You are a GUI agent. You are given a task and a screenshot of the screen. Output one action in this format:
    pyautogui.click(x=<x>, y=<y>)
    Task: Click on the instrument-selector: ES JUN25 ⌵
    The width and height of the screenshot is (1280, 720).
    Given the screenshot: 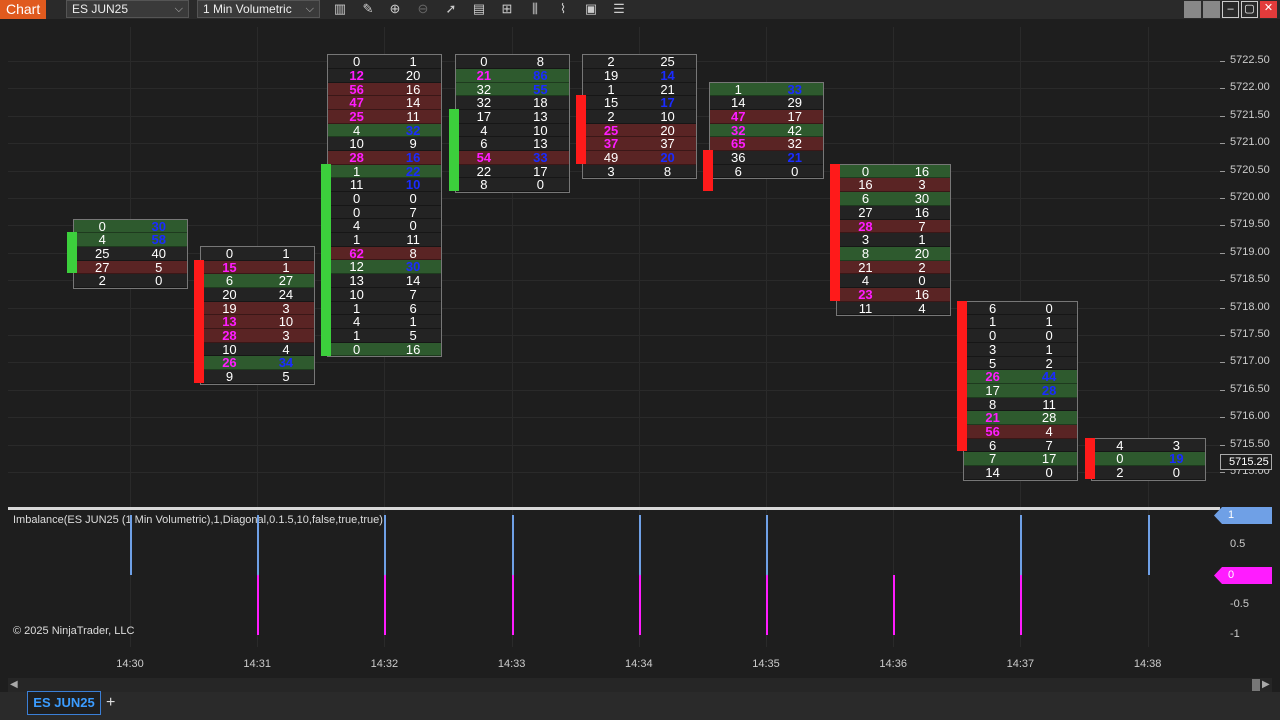 What is the action you would take?
    pyautogui.click(x=127, y=9)
    